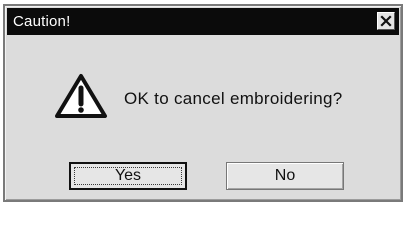 The width and height of the screenshot is (409, 240). I want to click on close-icon, so click(386, 21).